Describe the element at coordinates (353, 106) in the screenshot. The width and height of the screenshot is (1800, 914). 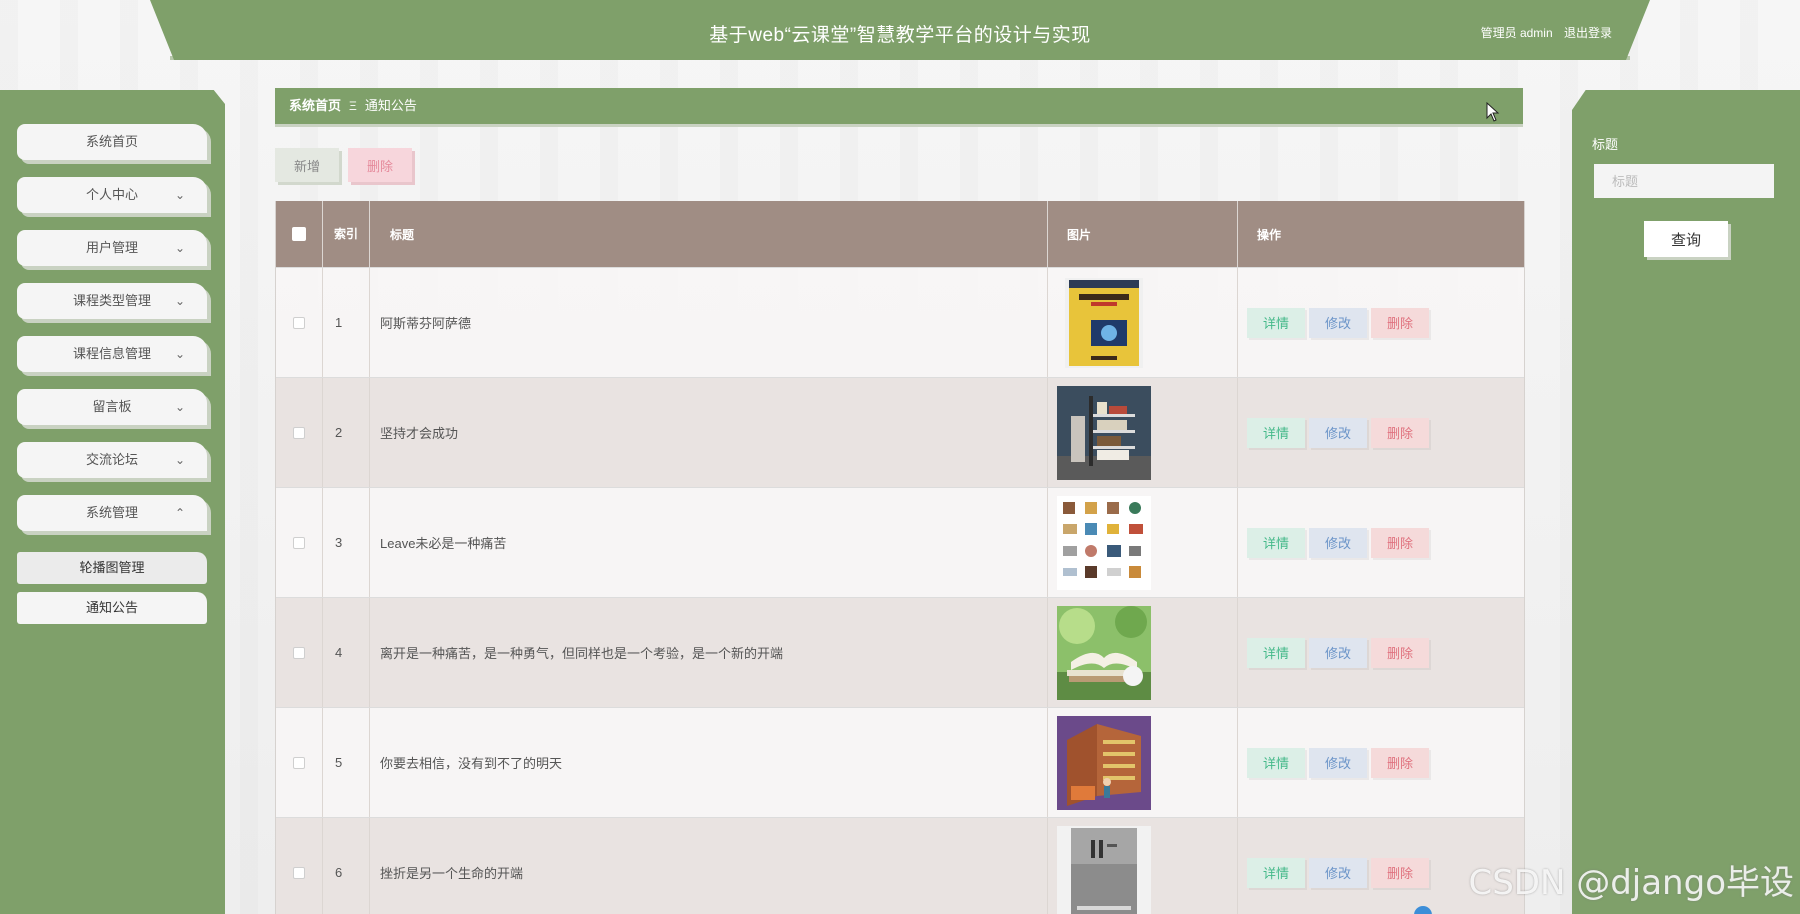
I see `breadcrumb-separator-icon: Ξ` at that location.